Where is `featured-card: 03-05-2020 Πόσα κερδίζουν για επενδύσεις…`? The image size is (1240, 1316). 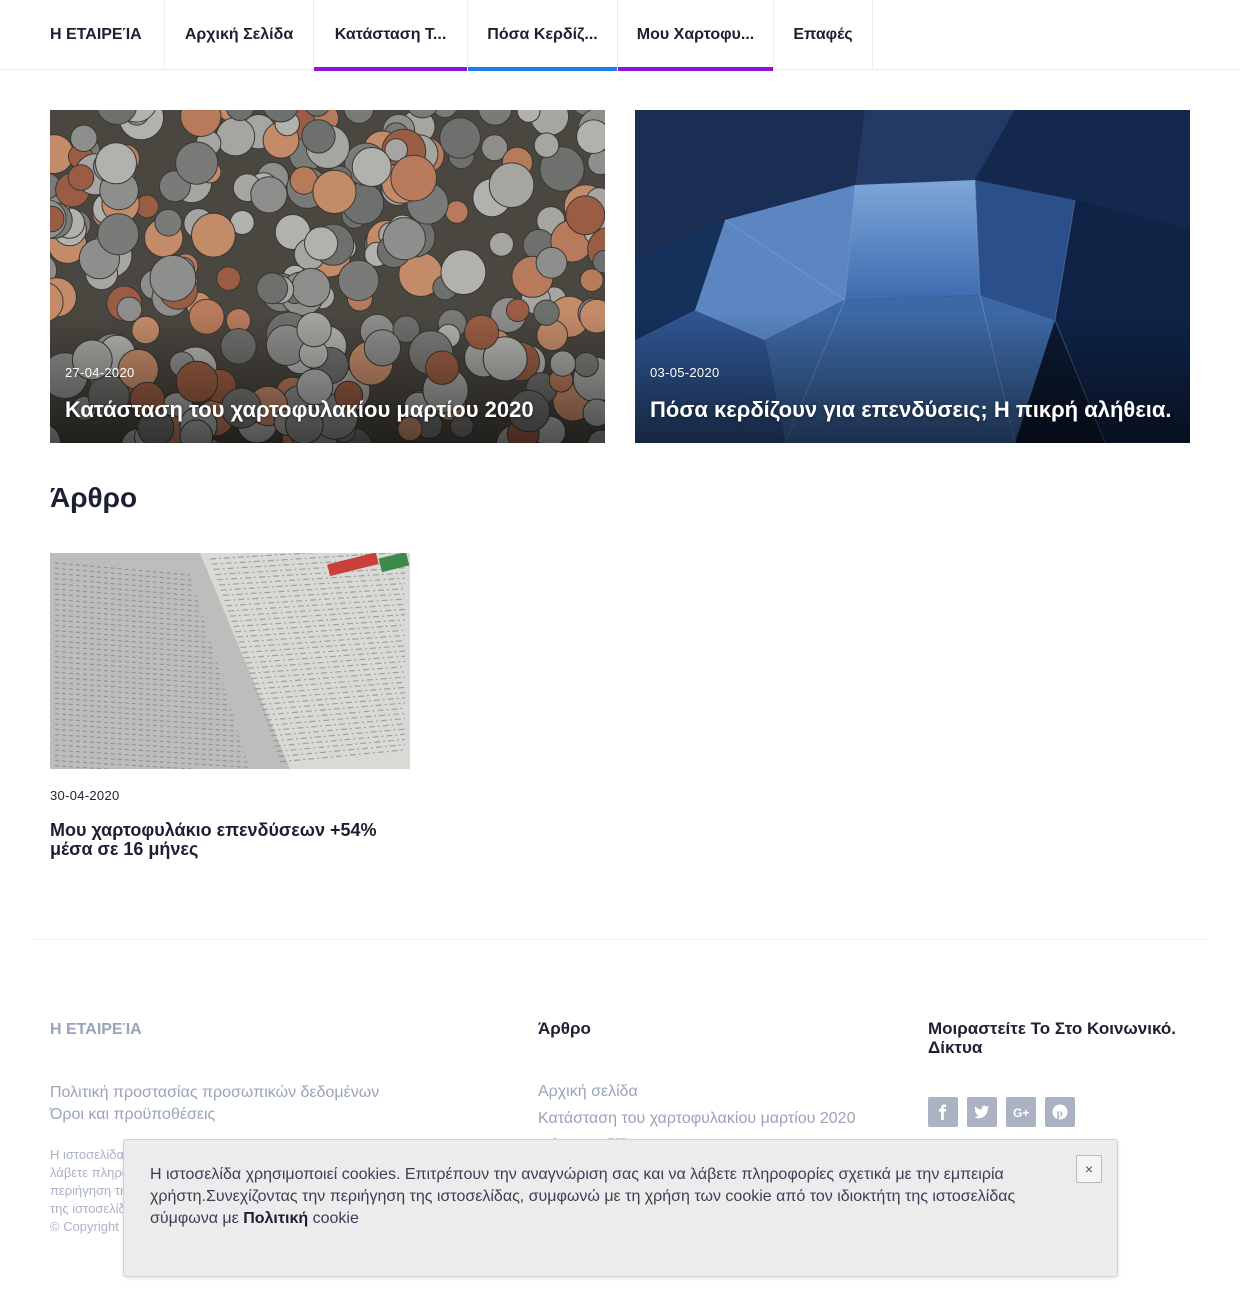
featured-card: 03-05-2020 Πόσα κερδίζουν για επενδύσεις… is located at coordinates (912, 276).